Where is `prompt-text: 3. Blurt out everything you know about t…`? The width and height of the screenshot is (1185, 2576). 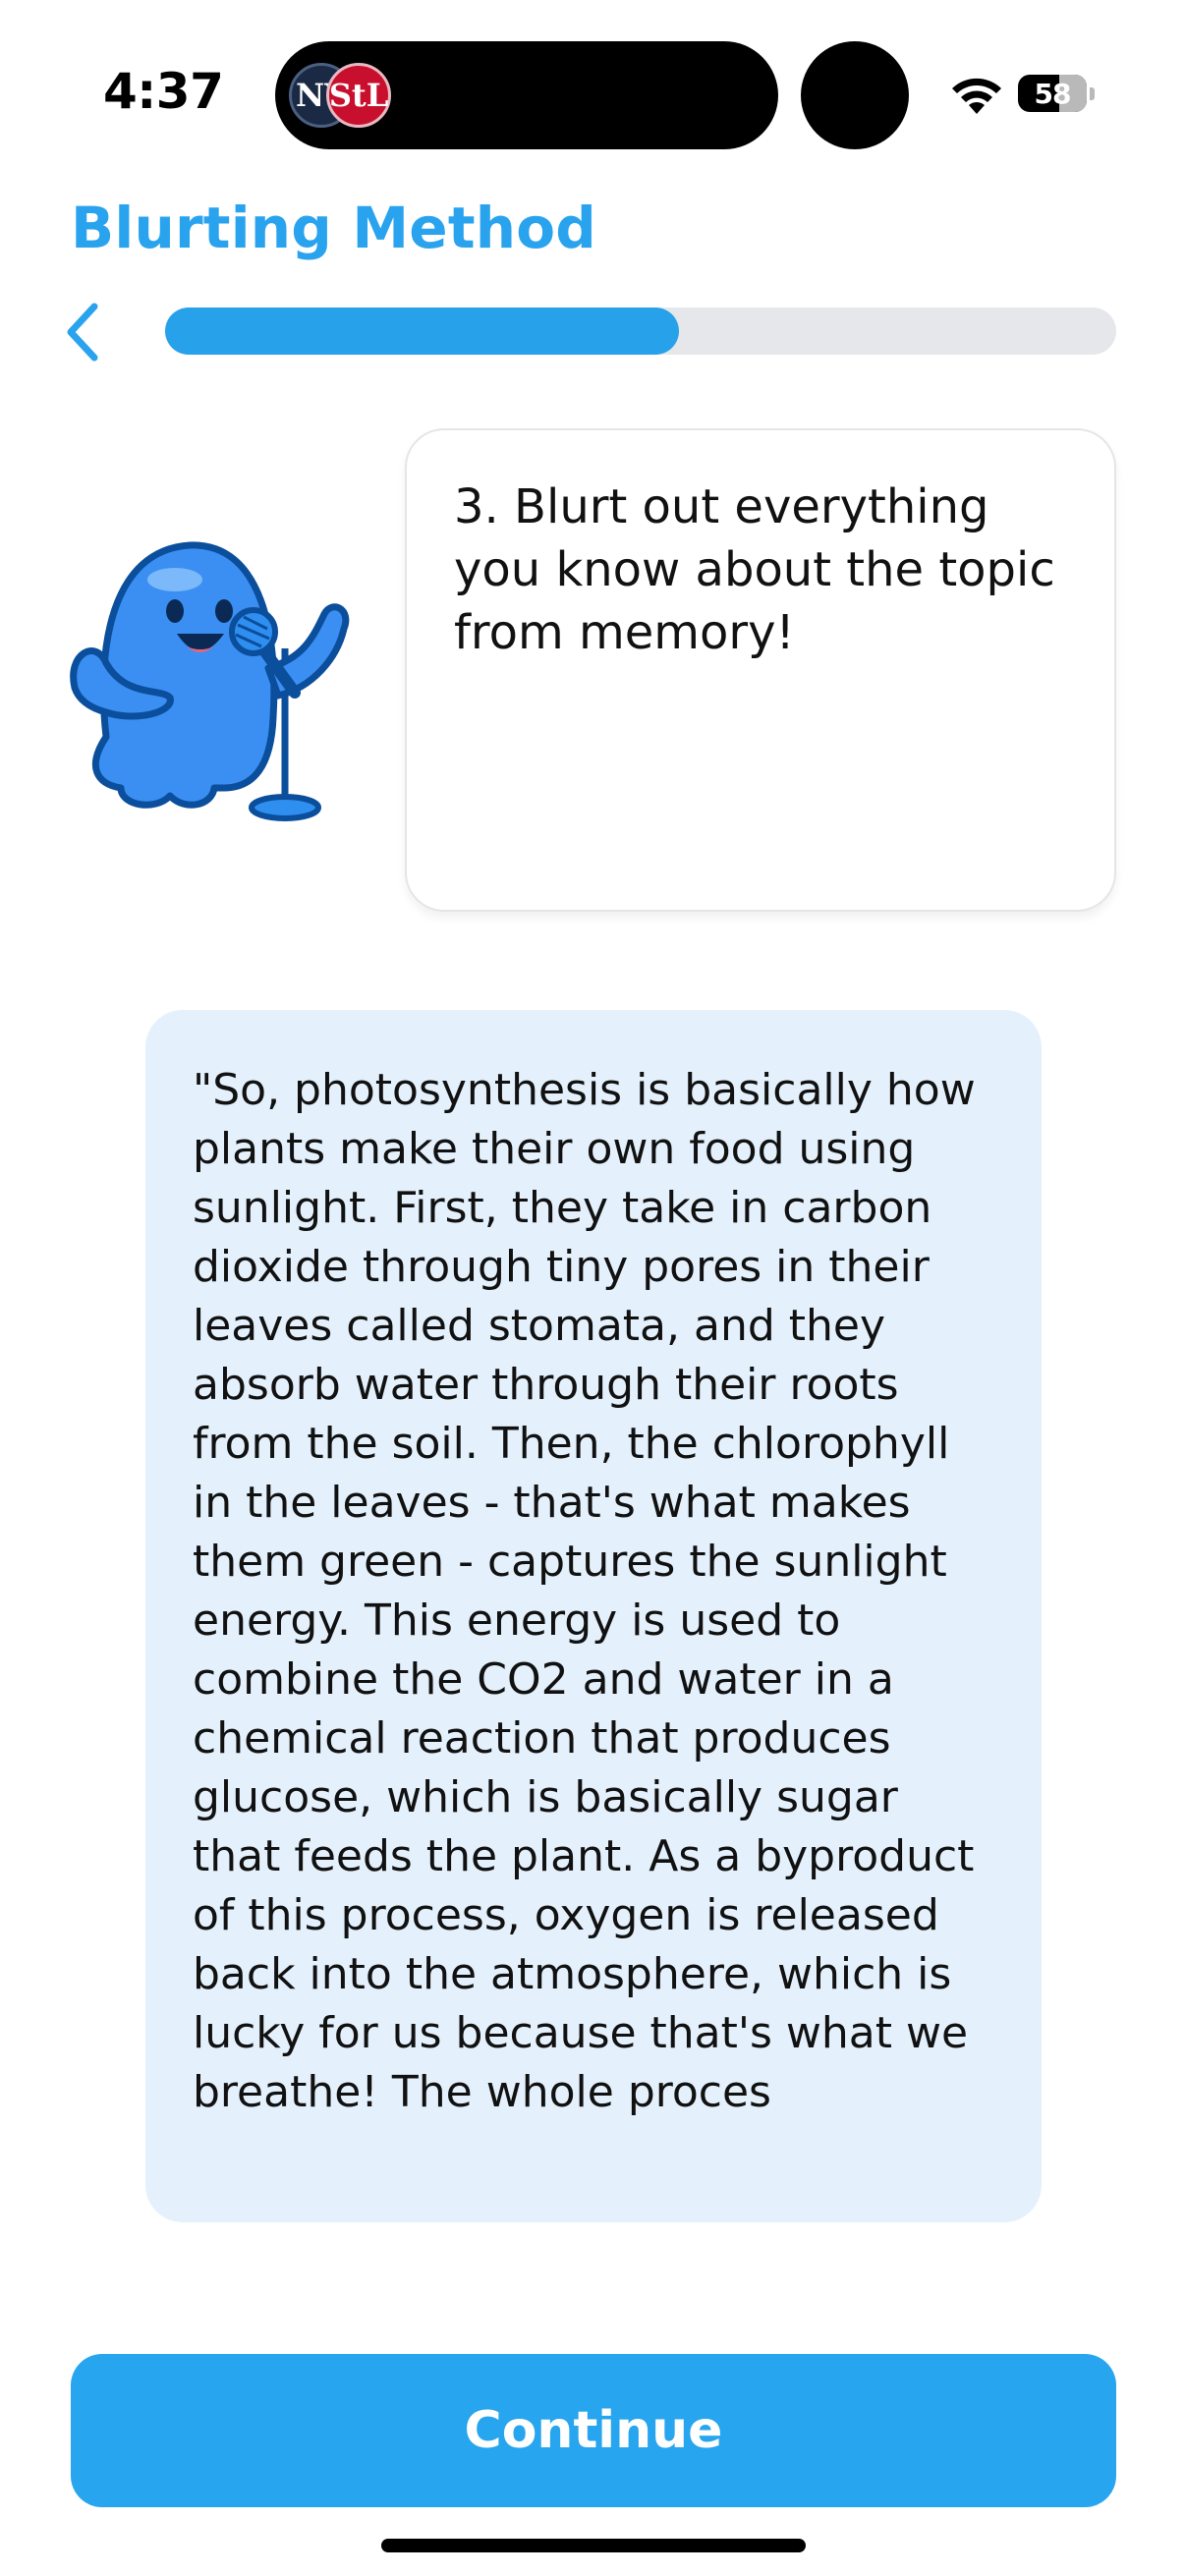 prompt-text: 3. Blurt out everything you know about t… is located at coordinates (755, 569).